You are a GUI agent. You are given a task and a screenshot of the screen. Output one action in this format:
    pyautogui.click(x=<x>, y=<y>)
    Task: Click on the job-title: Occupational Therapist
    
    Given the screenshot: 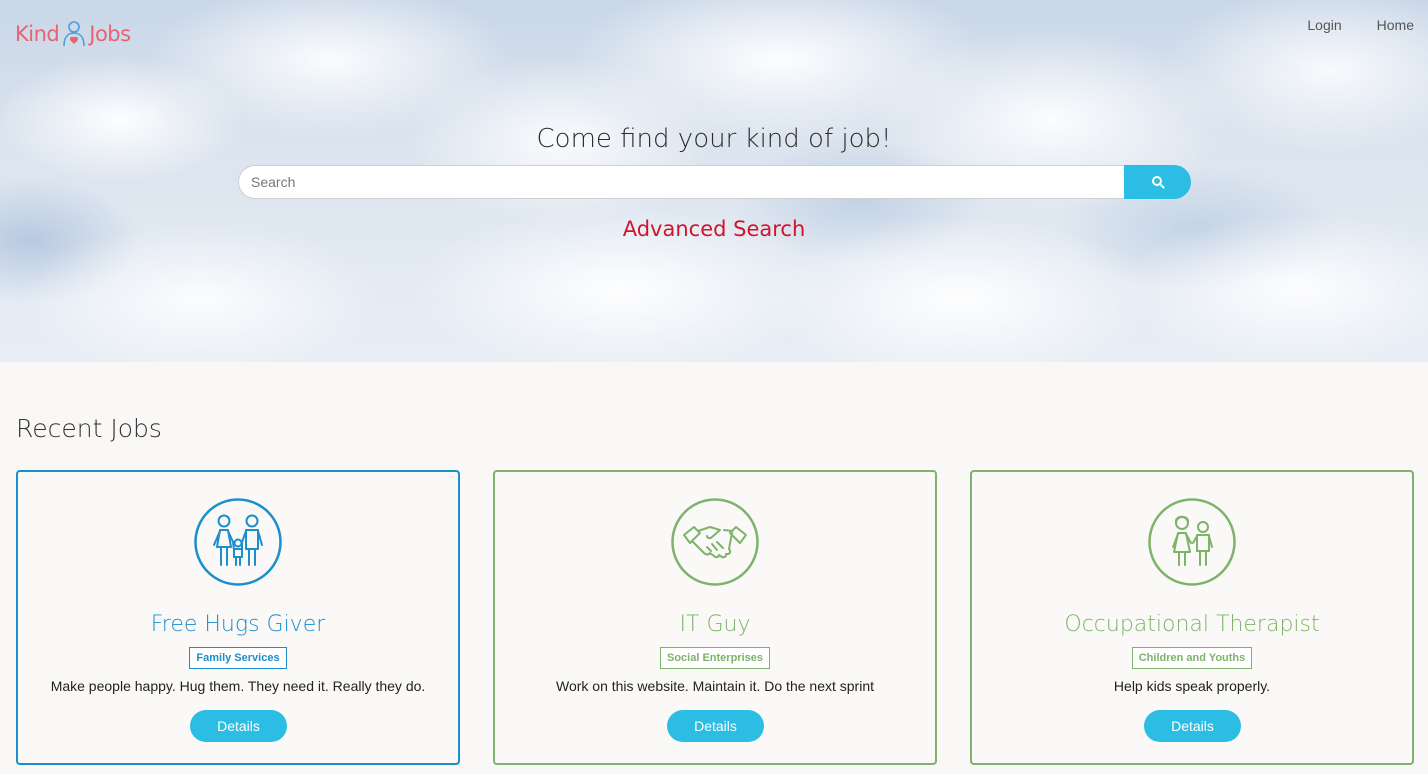 What is the action you would take?
    pyautogui.click(x=1192, y=624)
    